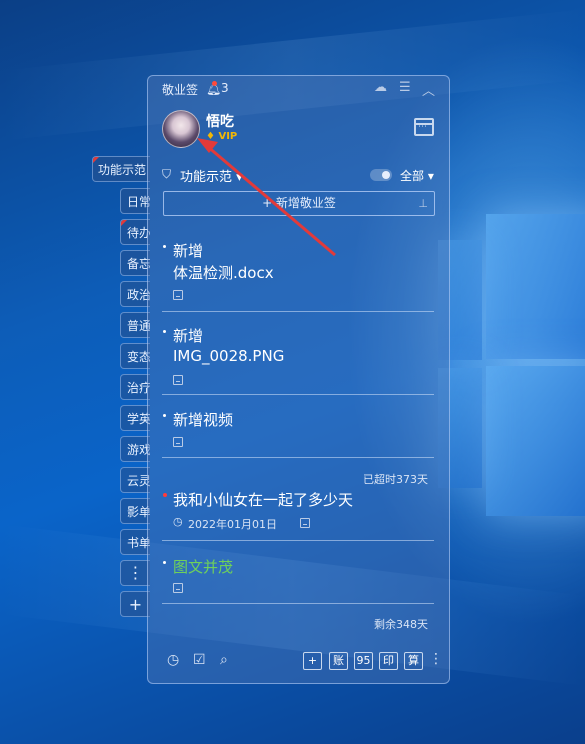  Describe the element at coordinates (135, 201) in the screenshot. I see `tab-日常: 日常` at that location.